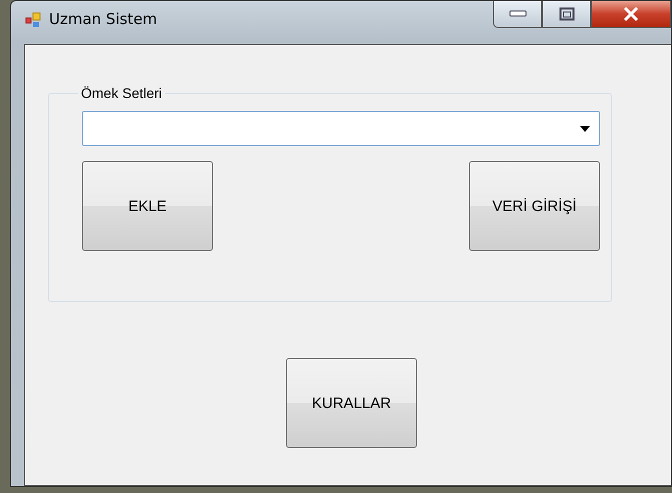 This screenshot has width=672, height=493. Describe the element at coordinates (103, 19) in the screenshot. I see `window-title: Uzman Sistem` at that location.